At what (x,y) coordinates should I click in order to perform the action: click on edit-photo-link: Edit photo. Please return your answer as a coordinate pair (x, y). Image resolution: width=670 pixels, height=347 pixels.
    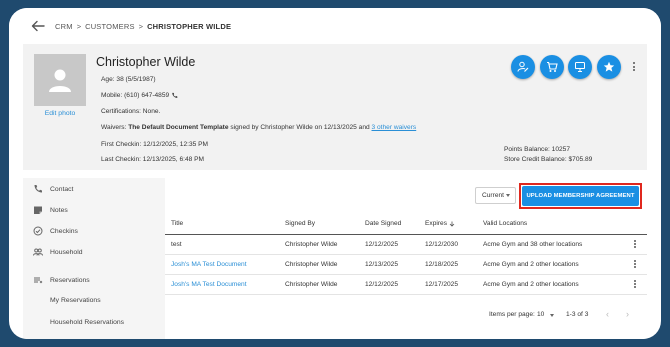
    Looking at the image, I should click on (60, 113).